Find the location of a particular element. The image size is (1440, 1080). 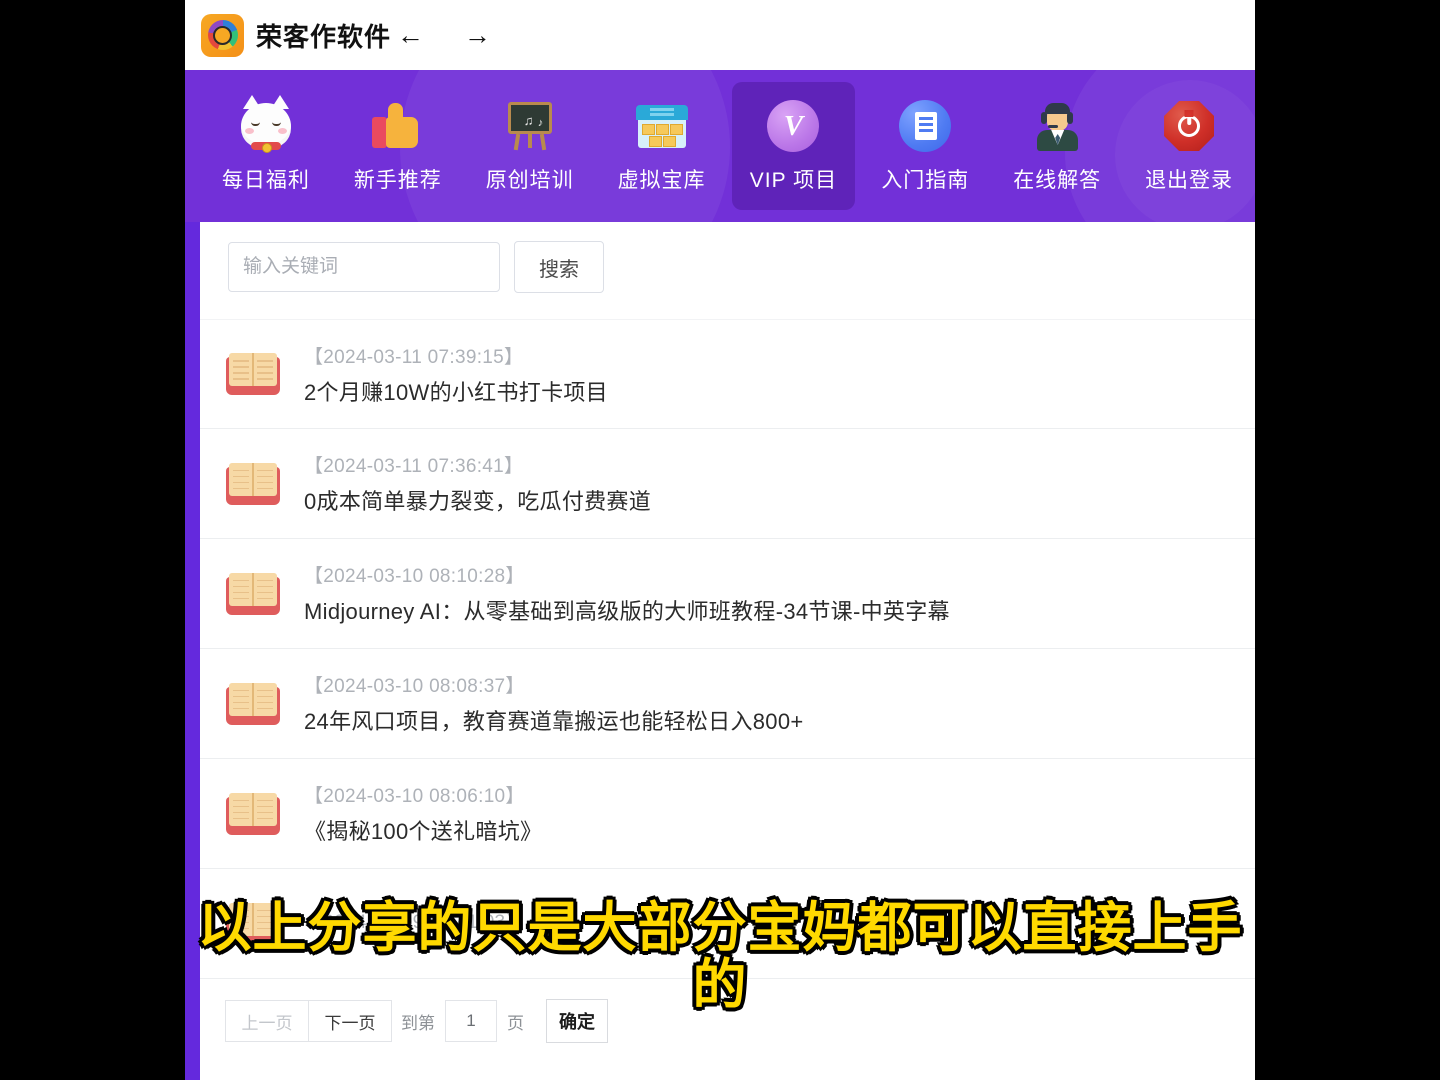

goto-label: 到第 is located at coordinates (418, 1023).